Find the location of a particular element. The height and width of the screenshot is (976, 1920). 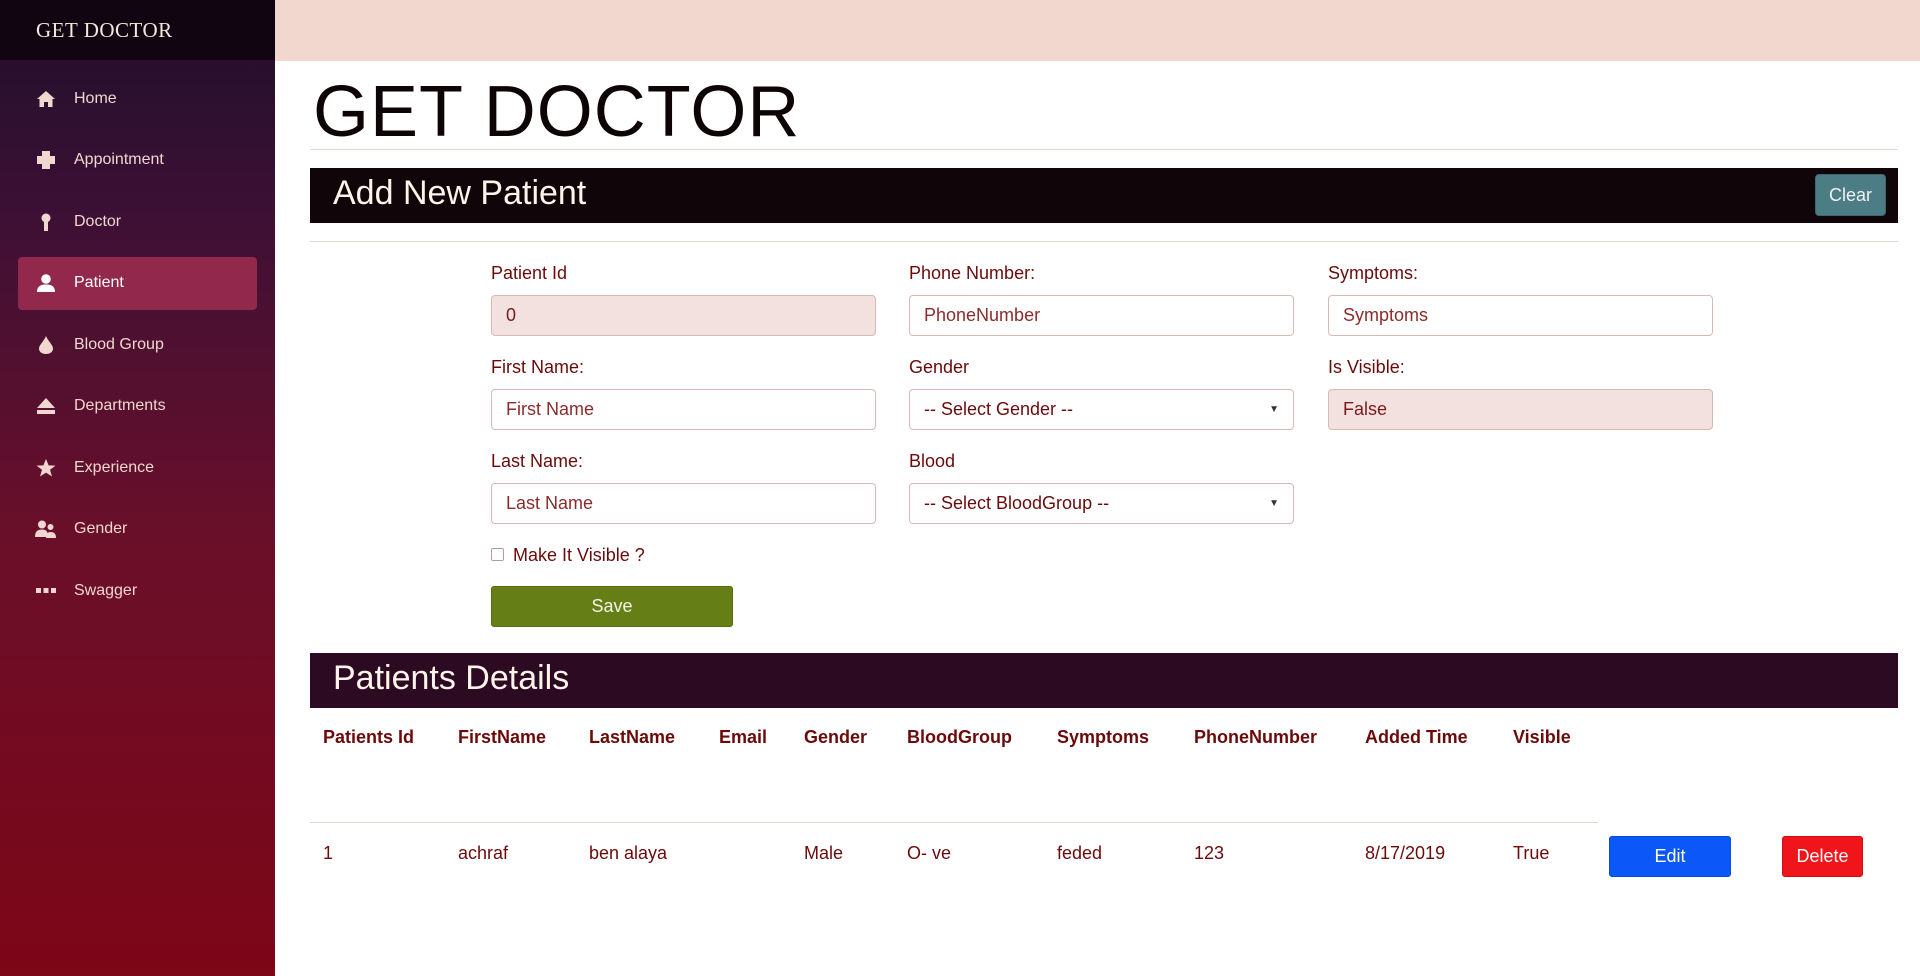

first-name-label: First Name: is located at coordinates (538, 367).